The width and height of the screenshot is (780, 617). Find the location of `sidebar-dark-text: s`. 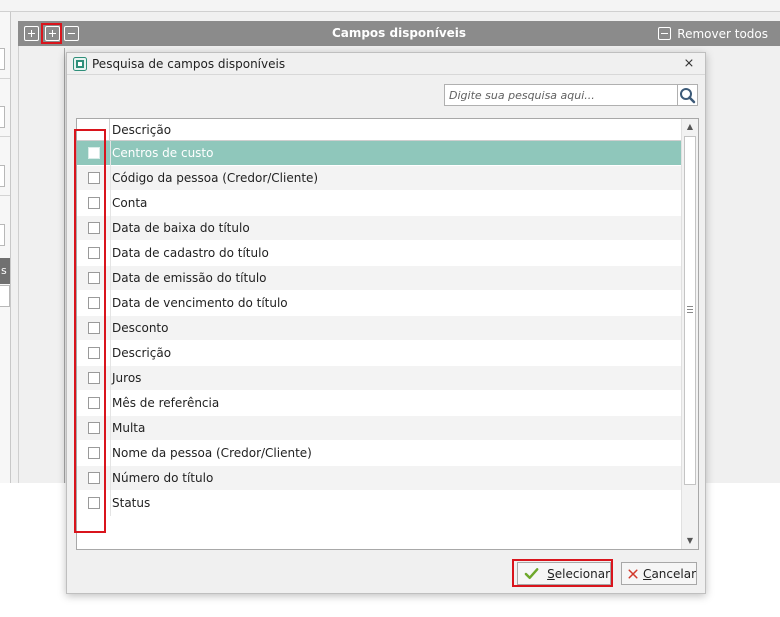

sidebar-dark-text: s is located at coordinates (4, 270).